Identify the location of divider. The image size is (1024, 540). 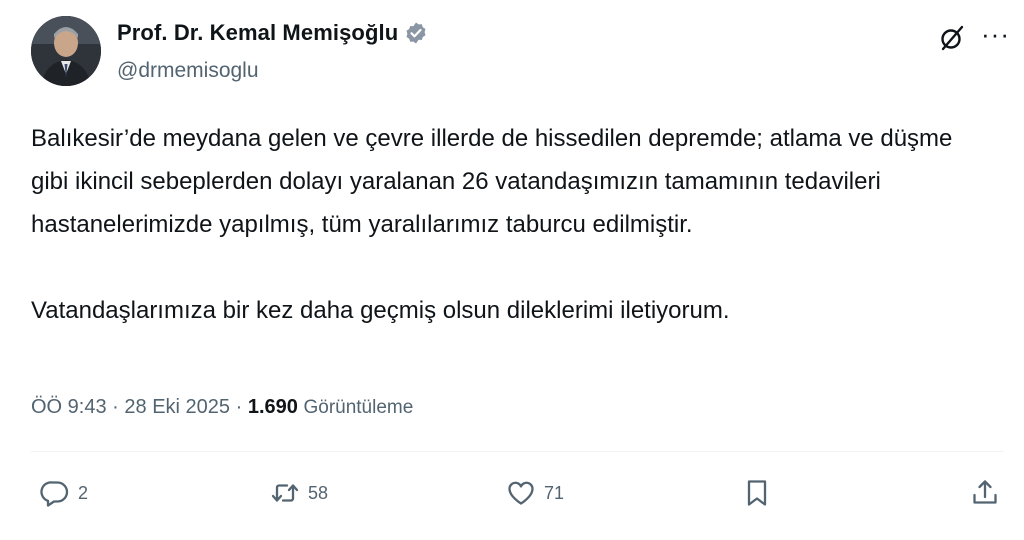
(517, 451).